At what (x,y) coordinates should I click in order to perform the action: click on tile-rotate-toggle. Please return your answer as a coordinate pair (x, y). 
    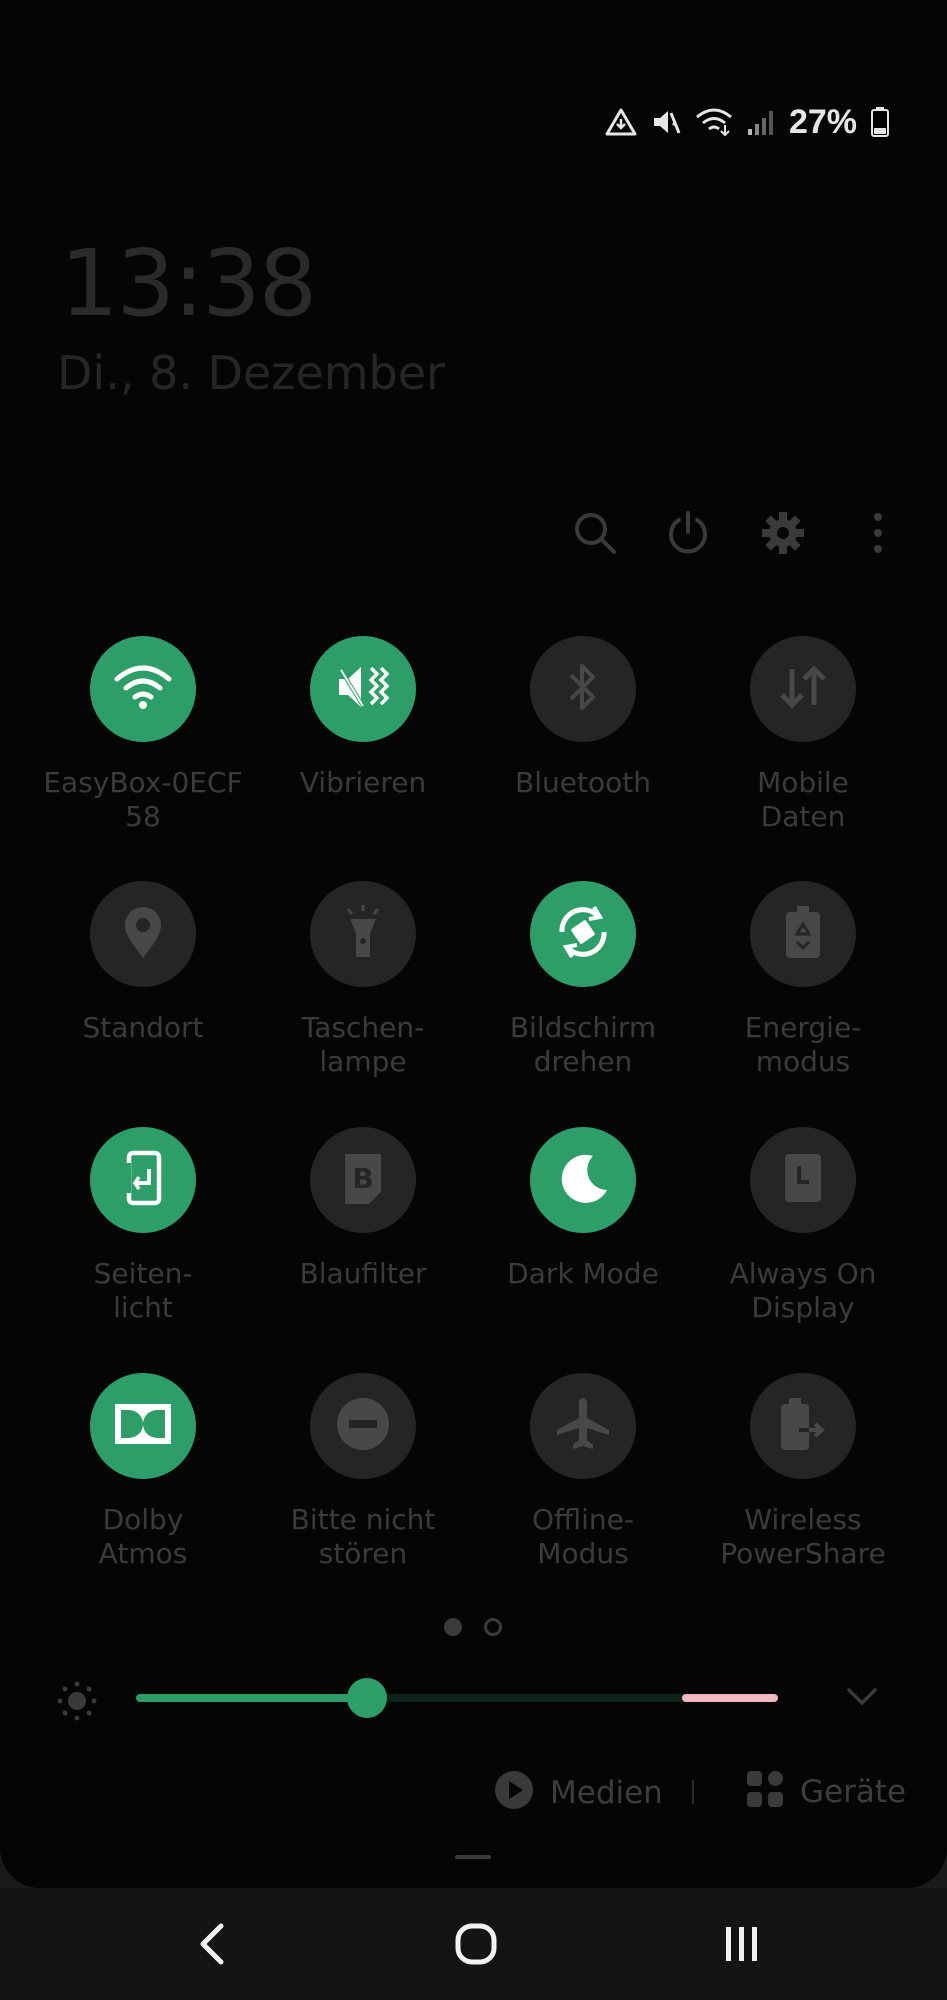
    Looking at the image, I should click on (583, 934).